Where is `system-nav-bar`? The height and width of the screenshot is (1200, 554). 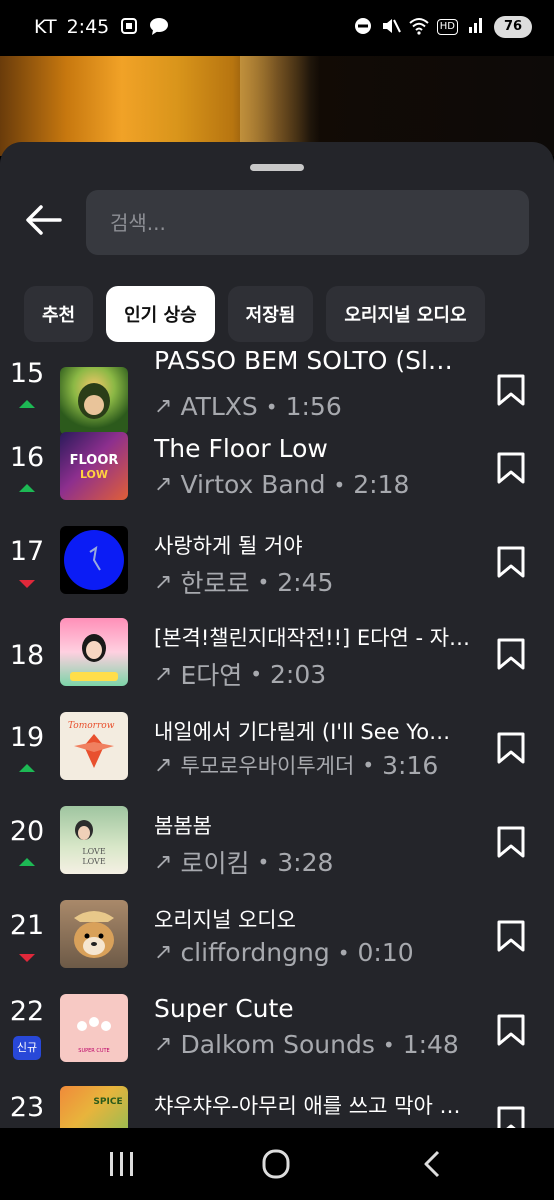 system-nav-bar is located at coordinates (277, 1164).